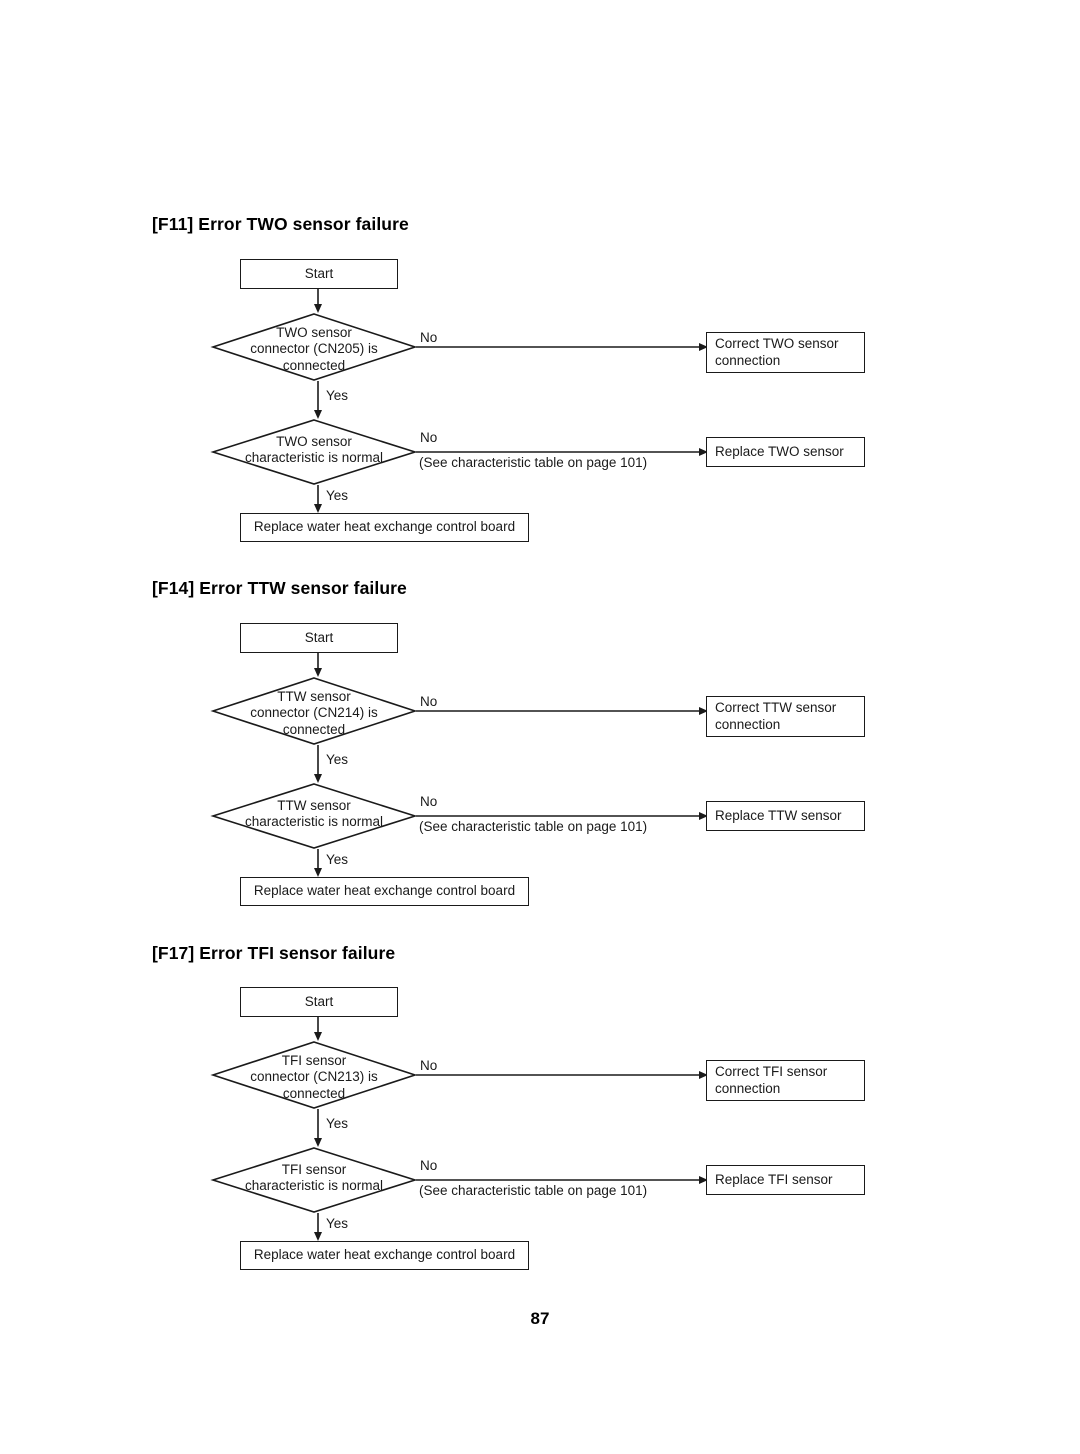 The height and width of the screenshot is (1454, 1080). Describe the element at coordinates (429, 1165) in the screenshot. I see `edge-label-no-decision2-f17: No` at that location.